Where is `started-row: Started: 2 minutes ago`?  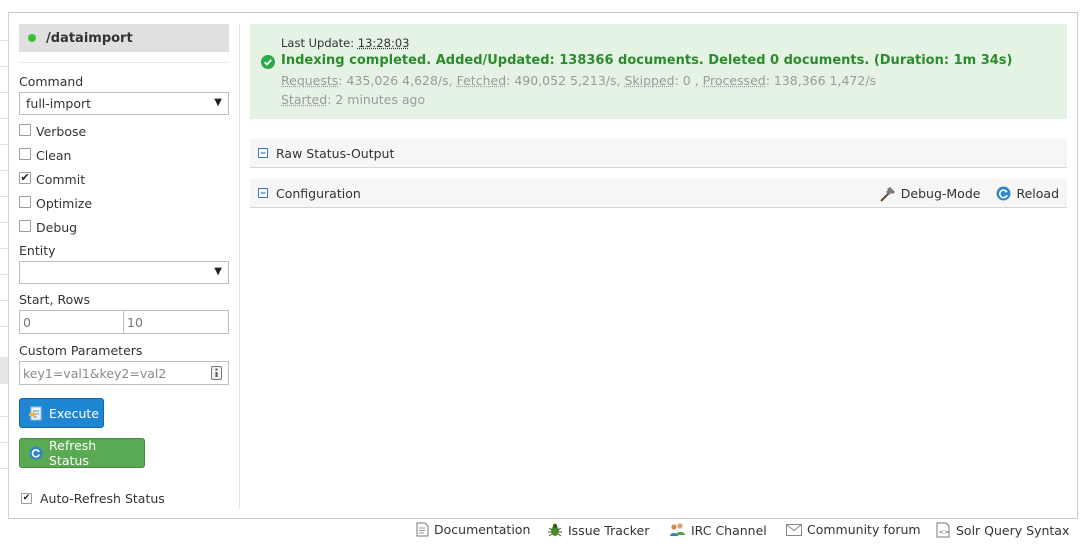 started-row: Started: 2 minutes ago is located at coordinates (353, 99).